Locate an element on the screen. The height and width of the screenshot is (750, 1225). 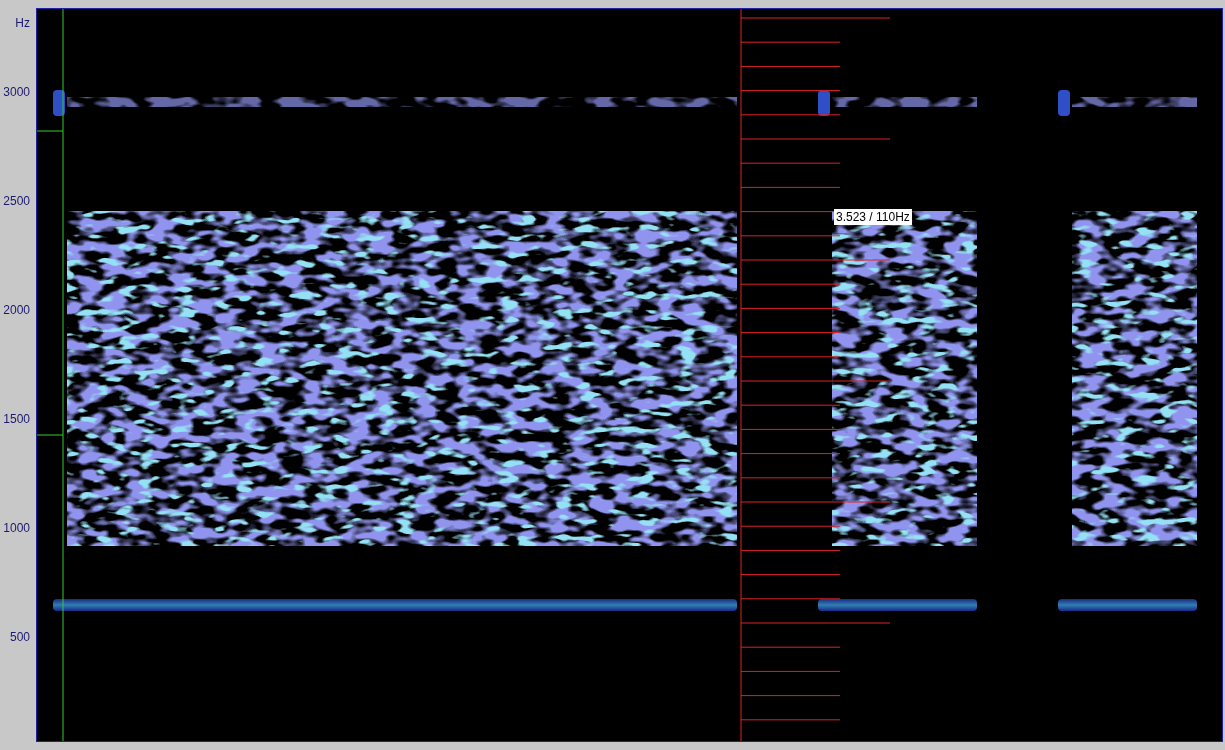
axis-unit-label: Hz is located at coordinates (22, 23).